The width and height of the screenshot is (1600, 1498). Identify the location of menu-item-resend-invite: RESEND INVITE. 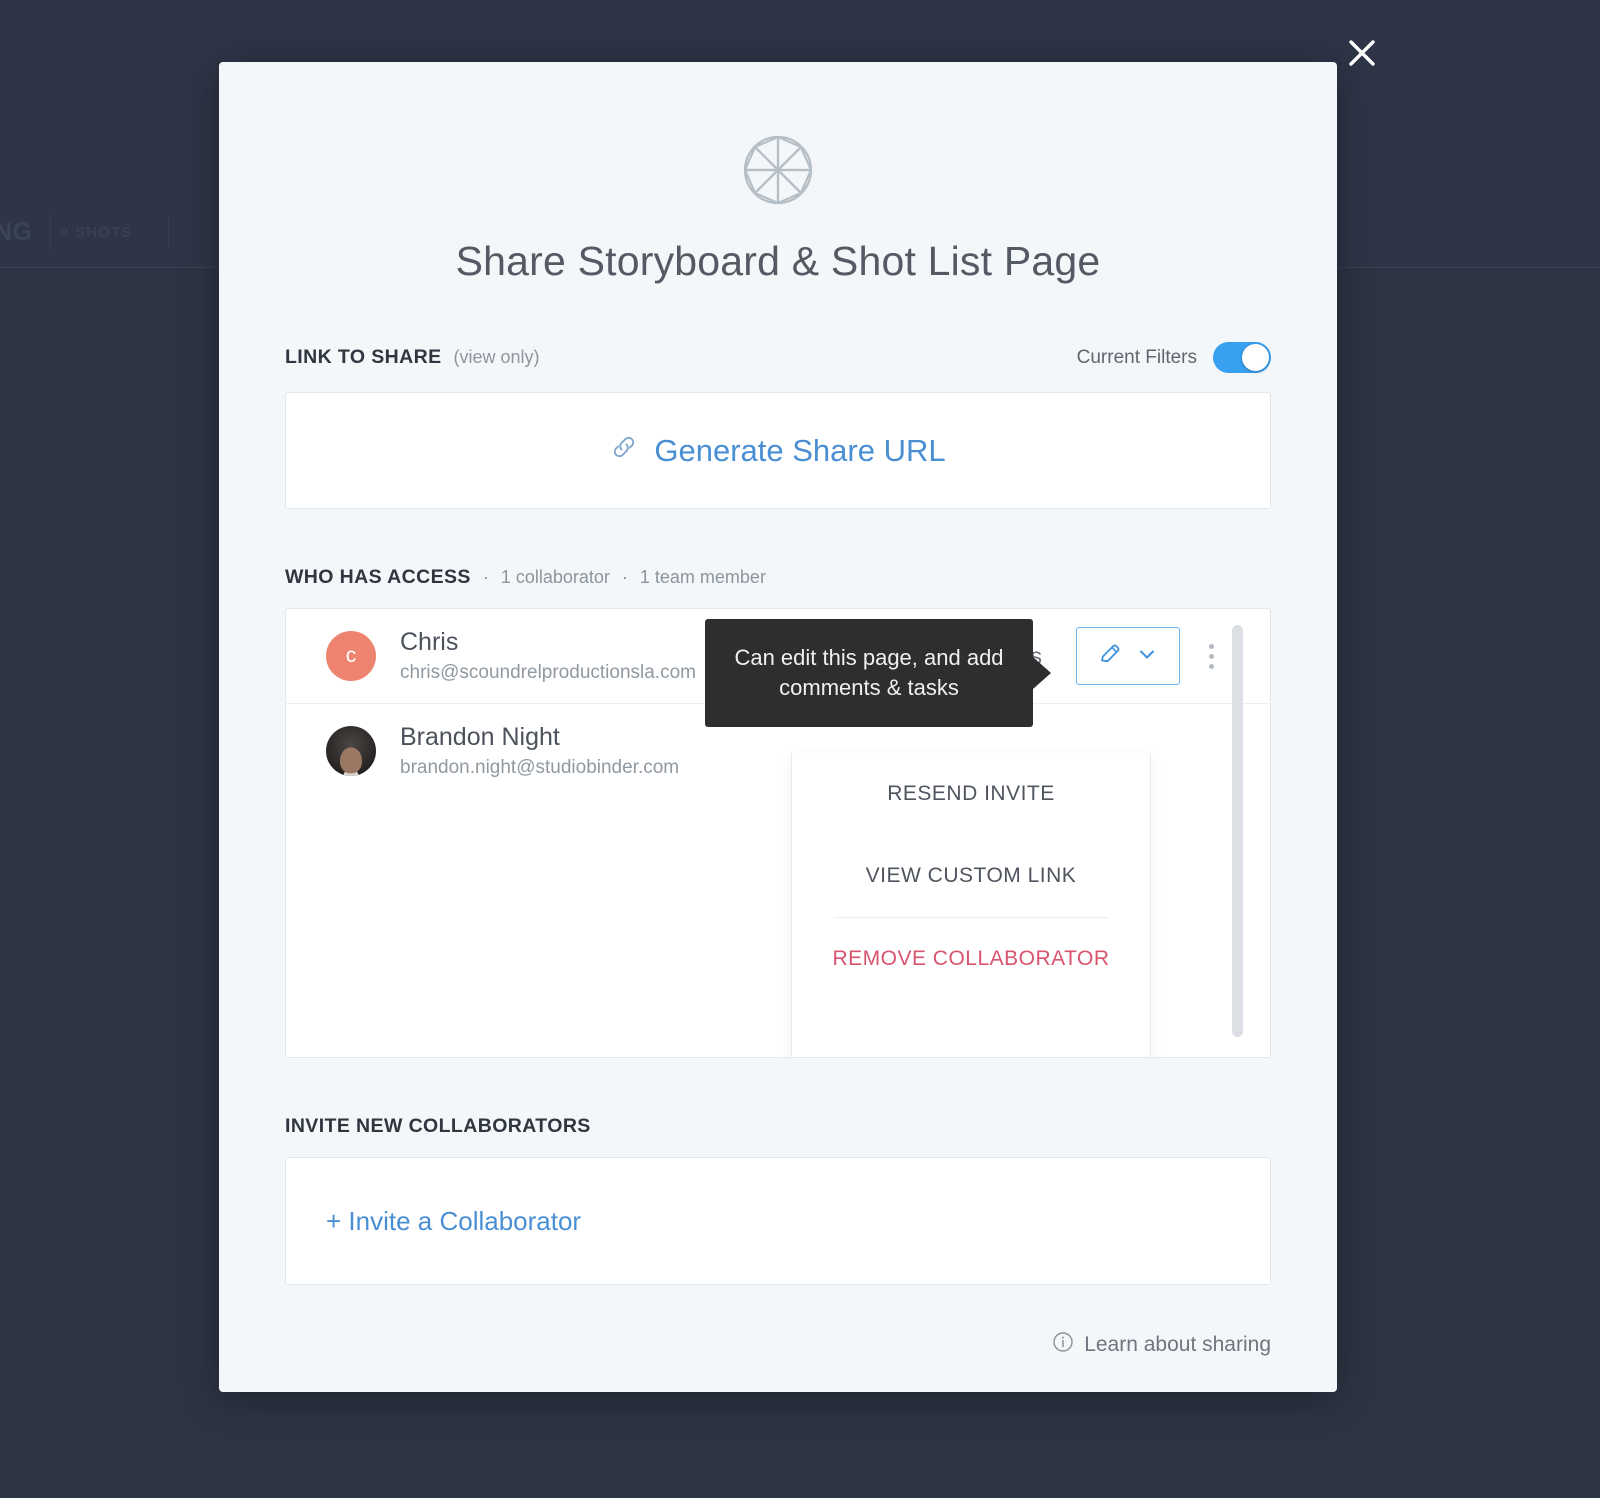
(971, 794).